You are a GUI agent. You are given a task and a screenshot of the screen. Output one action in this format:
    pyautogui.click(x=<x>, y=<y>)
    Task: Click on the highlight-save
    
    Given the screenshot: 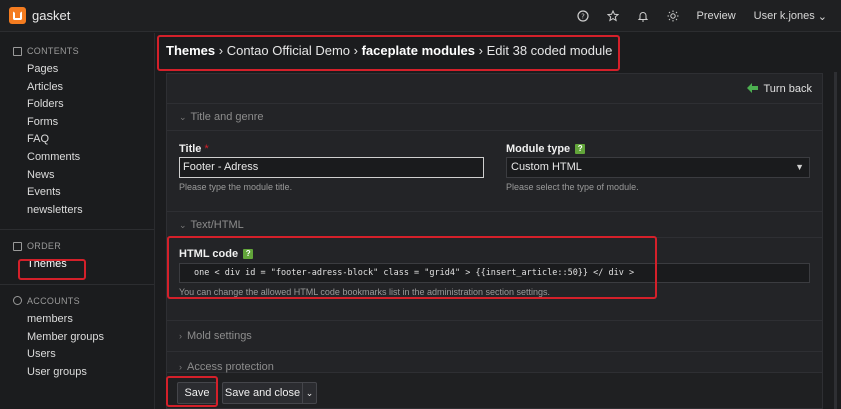 What is the action you would take?
    pyautogui.click(x=192, y=391)
    